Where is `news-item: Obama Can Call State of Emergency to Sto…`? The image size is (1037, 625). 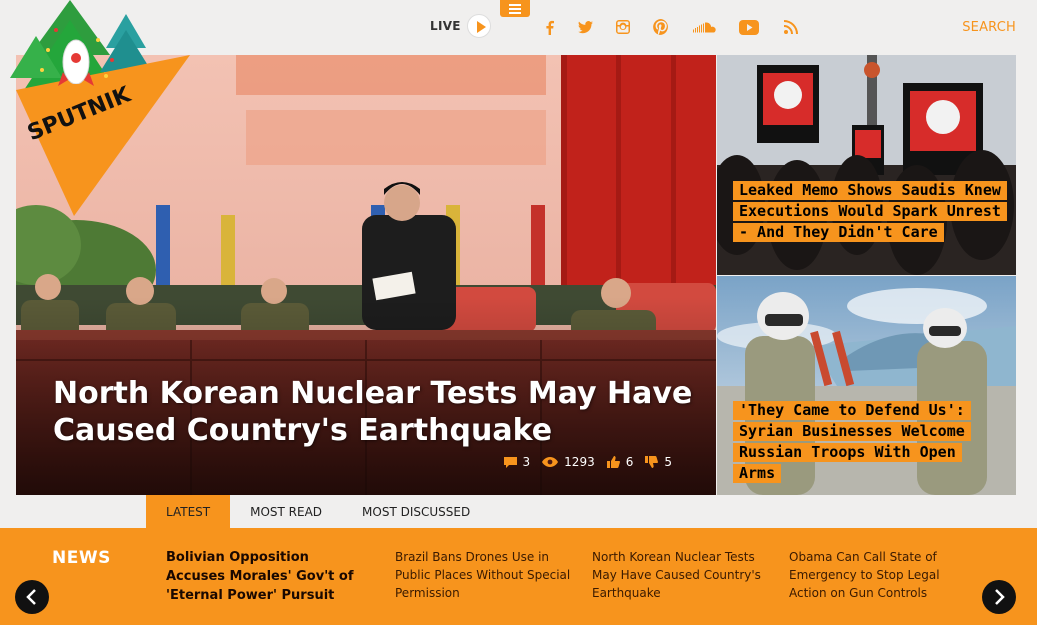 news-item: Obama Can Call State of Emergency to Sto… is located at coordinates (874, 575).